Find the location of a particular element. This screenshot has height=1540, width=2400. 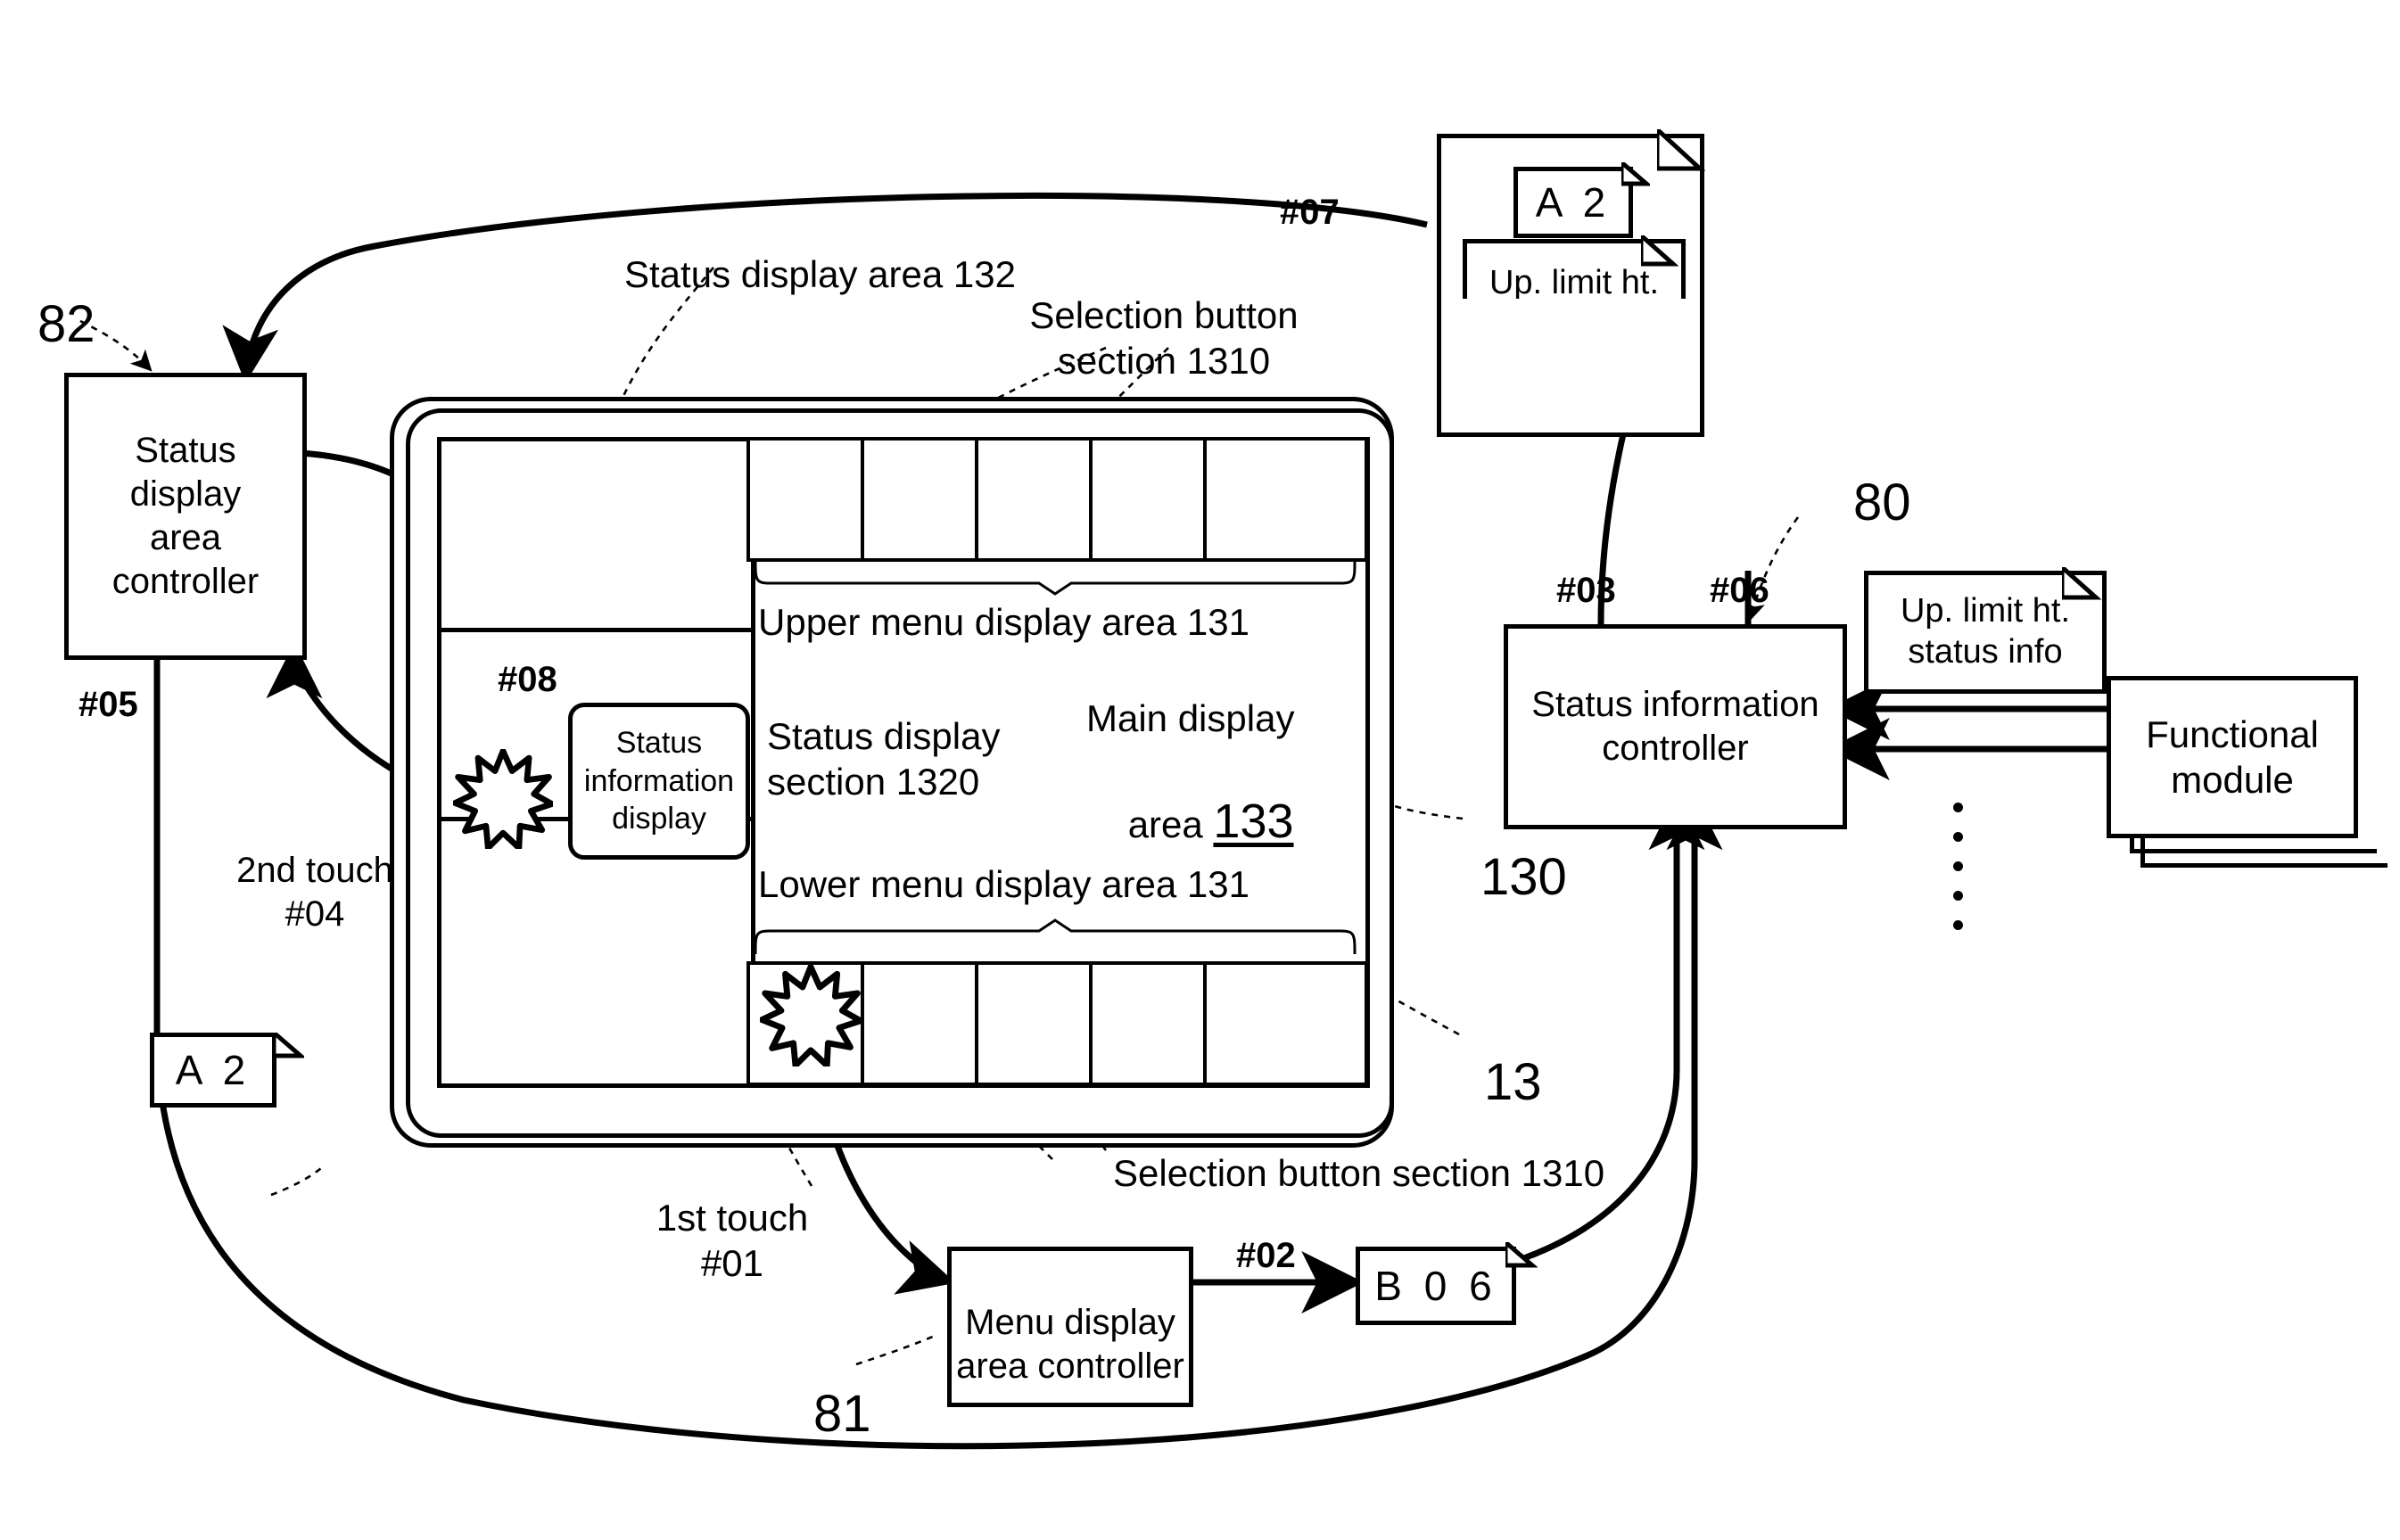

status-display-area-controller-label: Status display area controller is located at coordinates (186, 516).